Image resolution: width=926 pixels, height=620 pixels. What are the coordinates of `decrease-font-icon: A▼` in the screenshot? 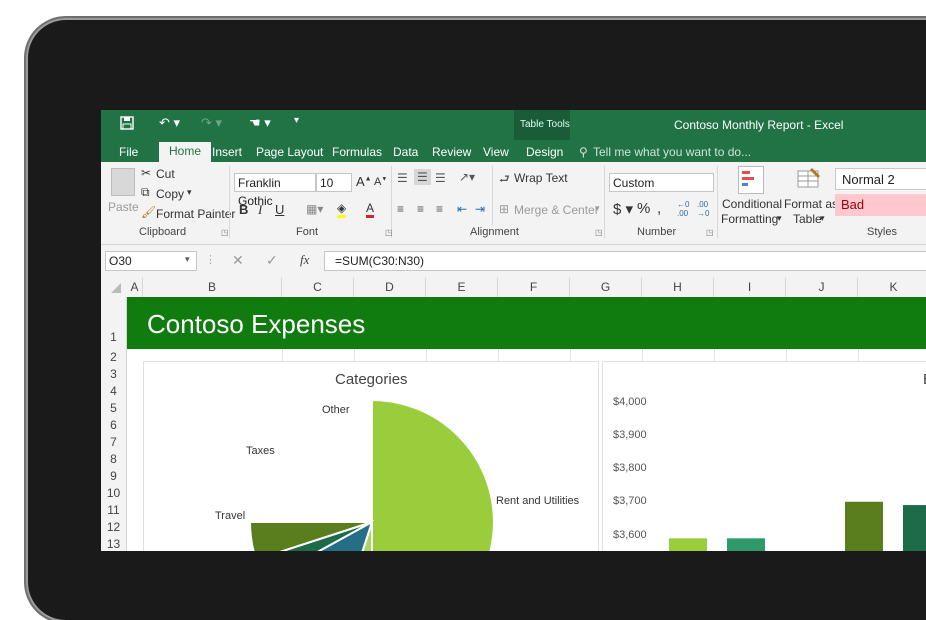 It's located at (380, 182).